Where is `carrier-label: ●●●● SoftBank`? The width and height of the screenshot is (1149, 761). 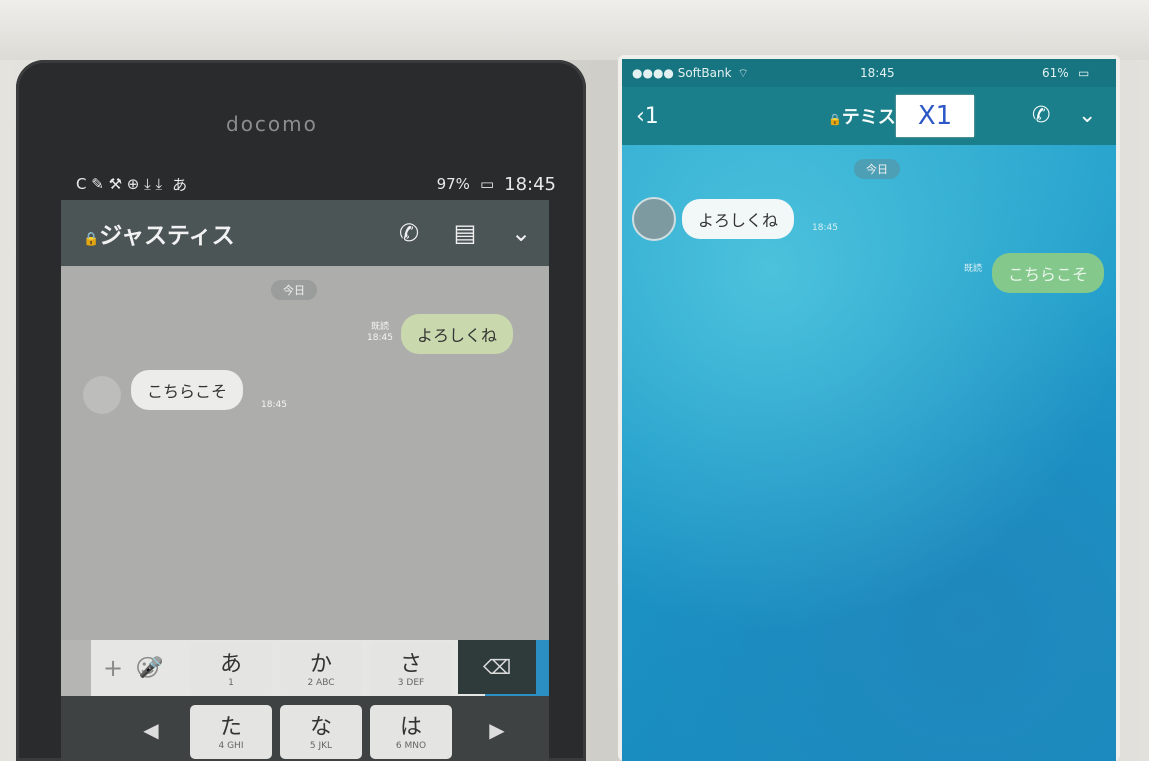
carrier-label: ●●●● SoftBank is located at coordinates (682, 73).